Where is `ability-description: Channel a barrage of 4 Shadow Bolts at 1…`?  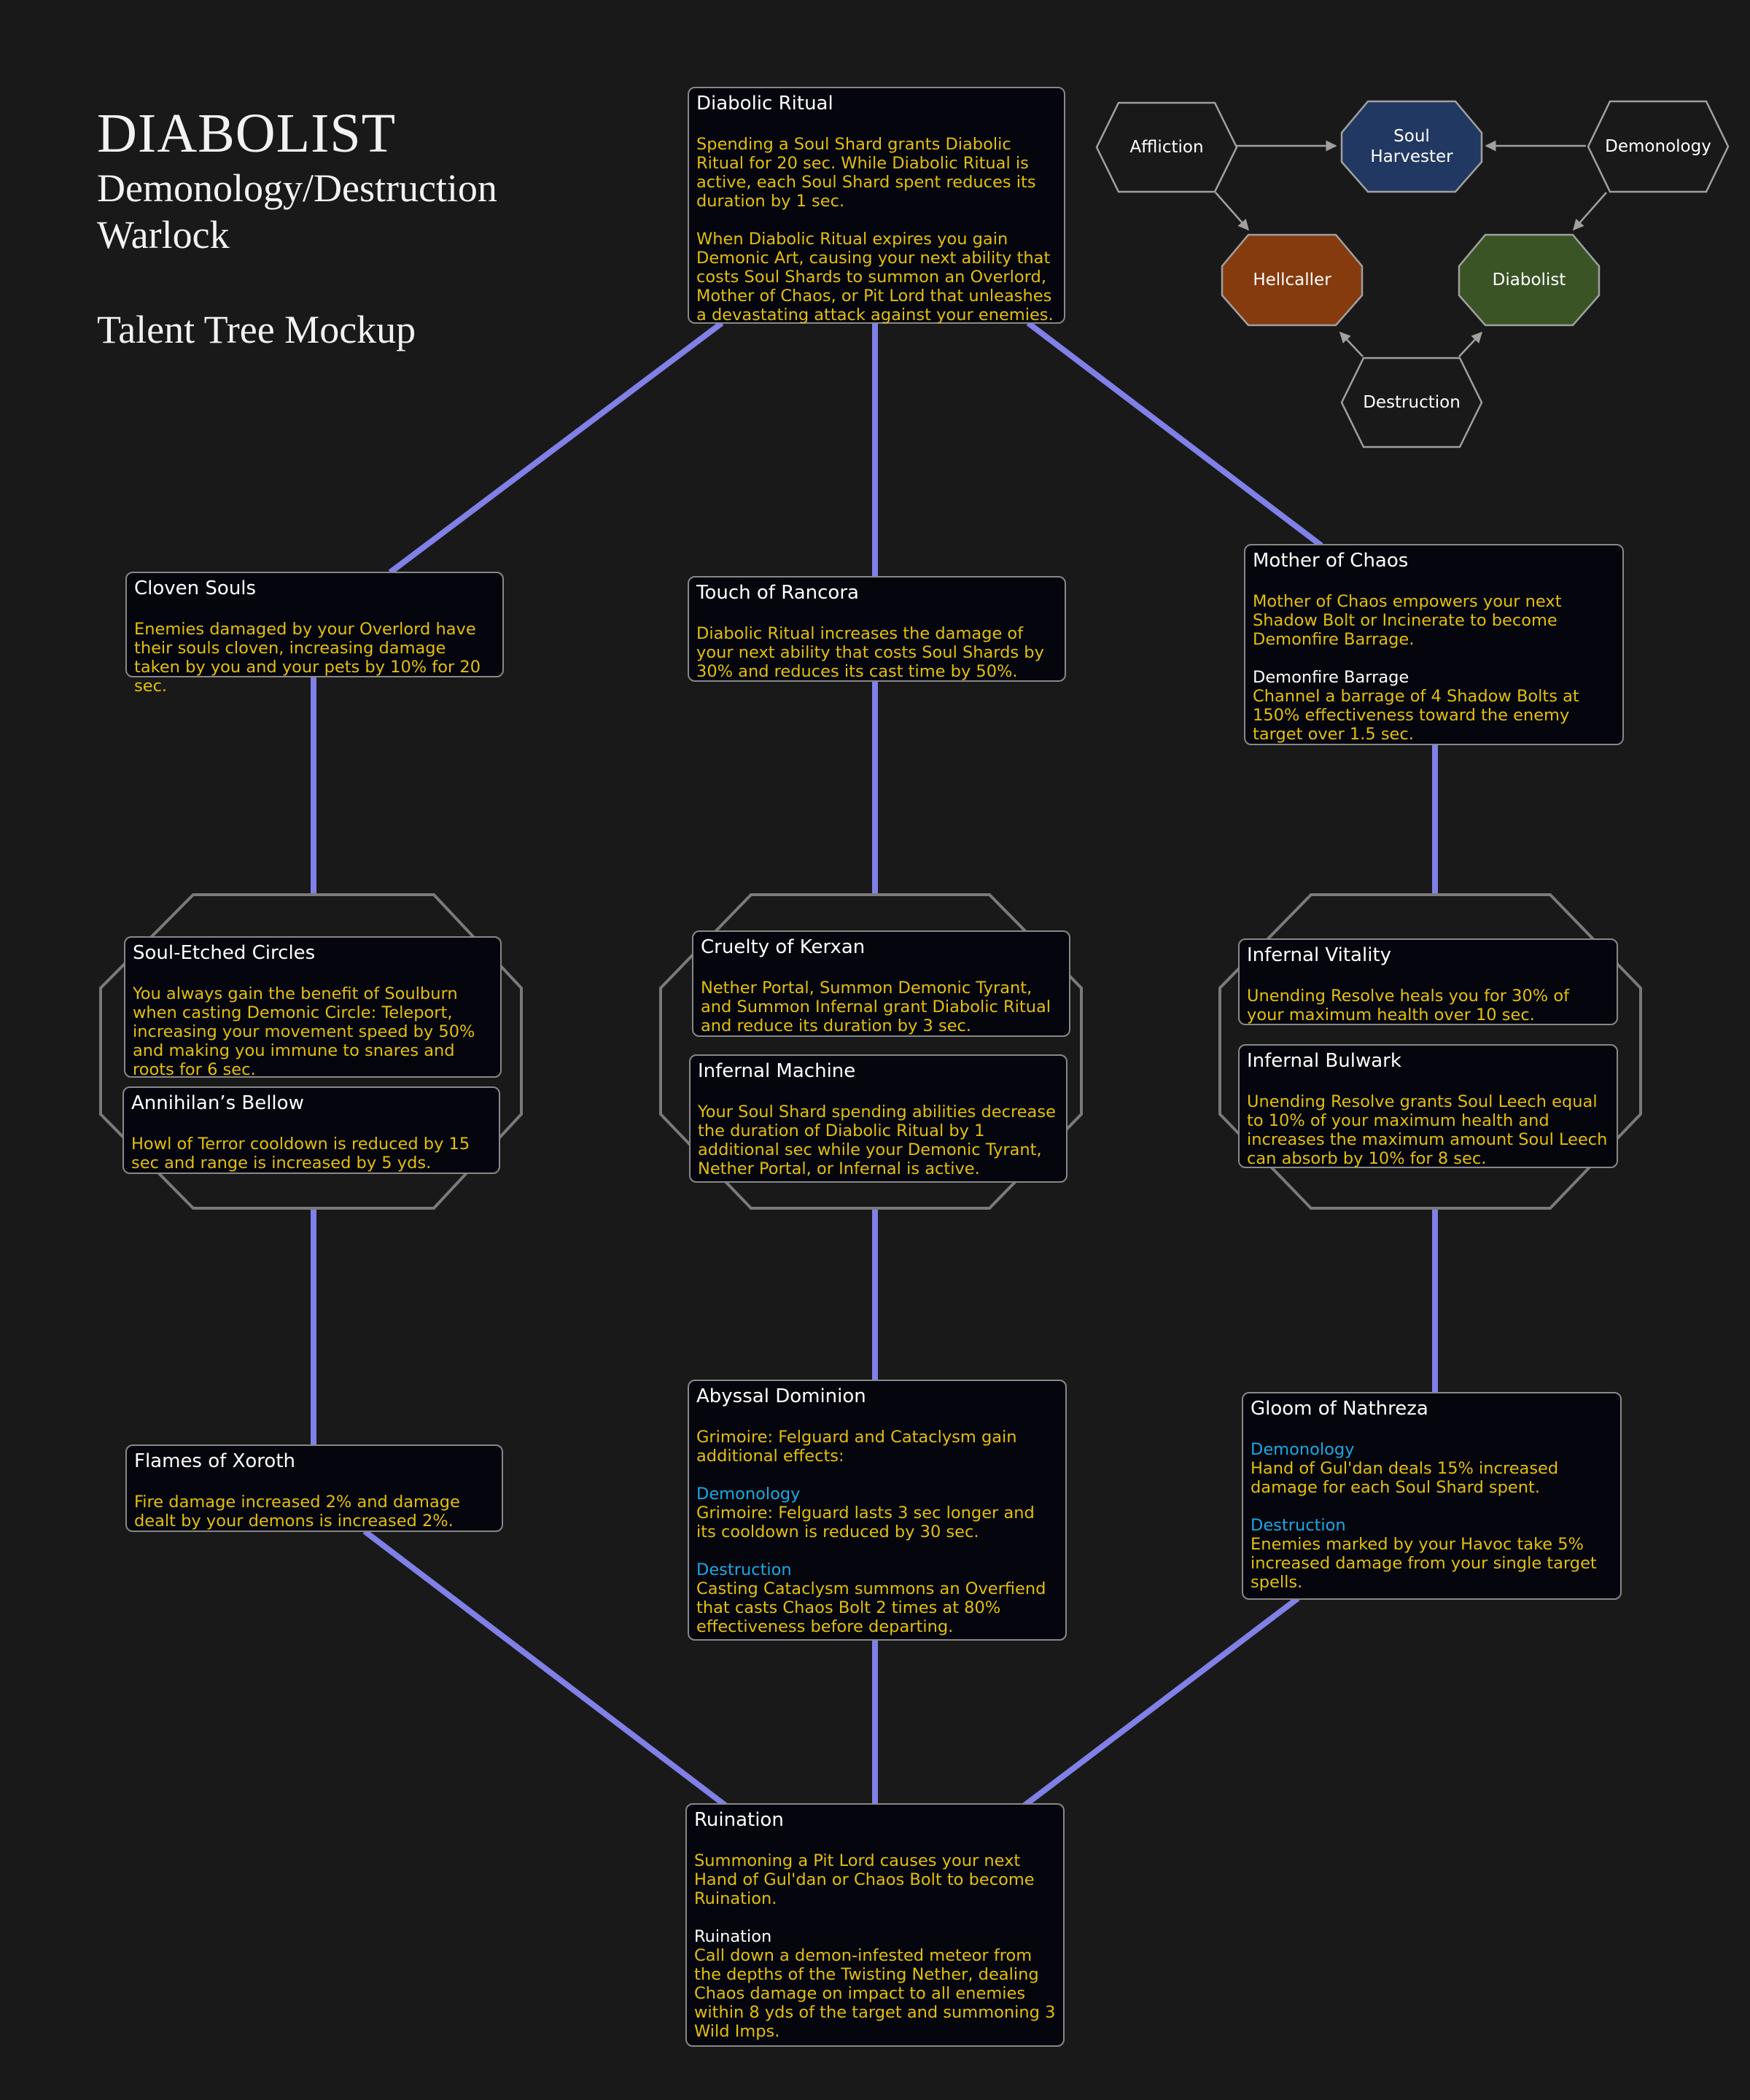 ability-description: Channel a barrage of 4 Shadow Bolts at 1… is located at coordinates (1416, 715).